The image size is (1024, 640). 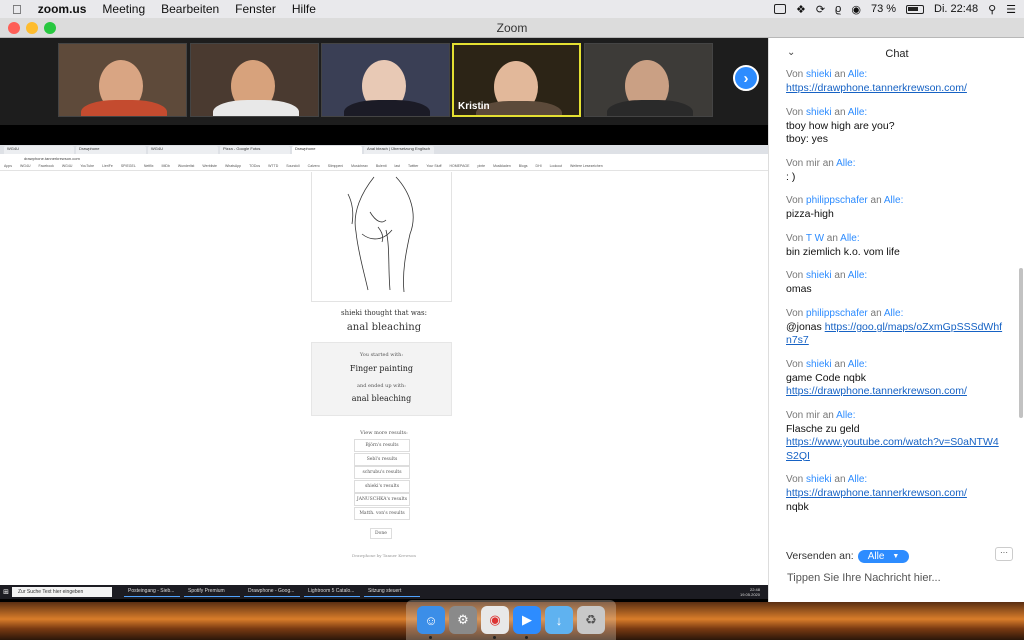 I want to click on bookmark-item: Facebook, so click(x=45, y=166).